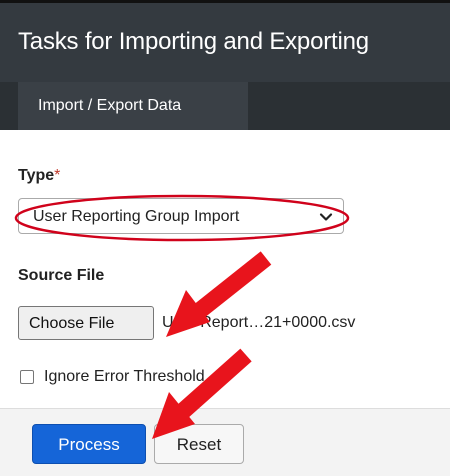 The image size is (450, 476). I want to click on tab-import-export-data: Import / Export Data, so click(133, 106).